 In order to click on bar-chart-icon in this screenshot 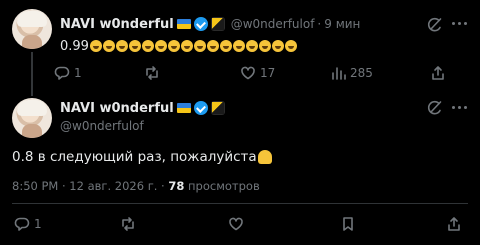, I will do `click(339, 73)`.